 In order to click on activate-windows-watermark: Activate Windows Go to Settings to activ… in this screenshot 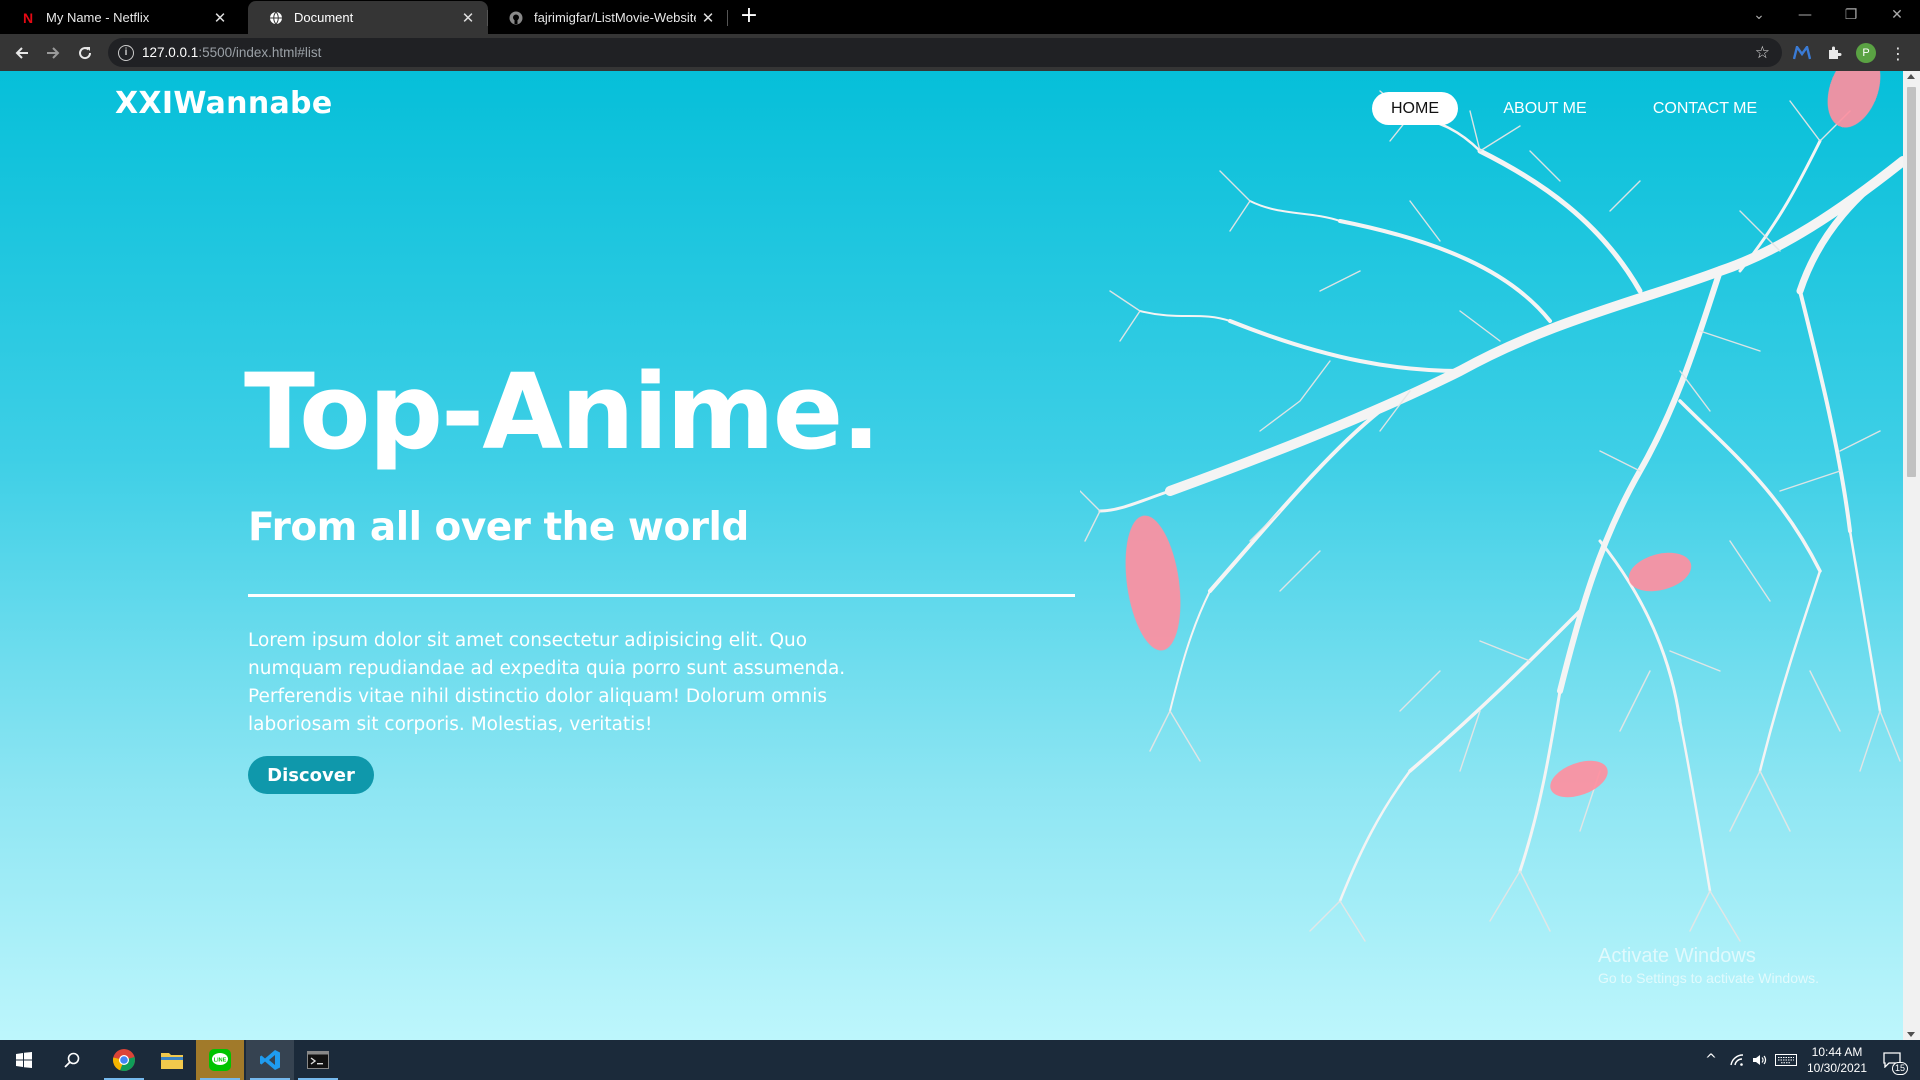, I will do `click(1708, 965)`.